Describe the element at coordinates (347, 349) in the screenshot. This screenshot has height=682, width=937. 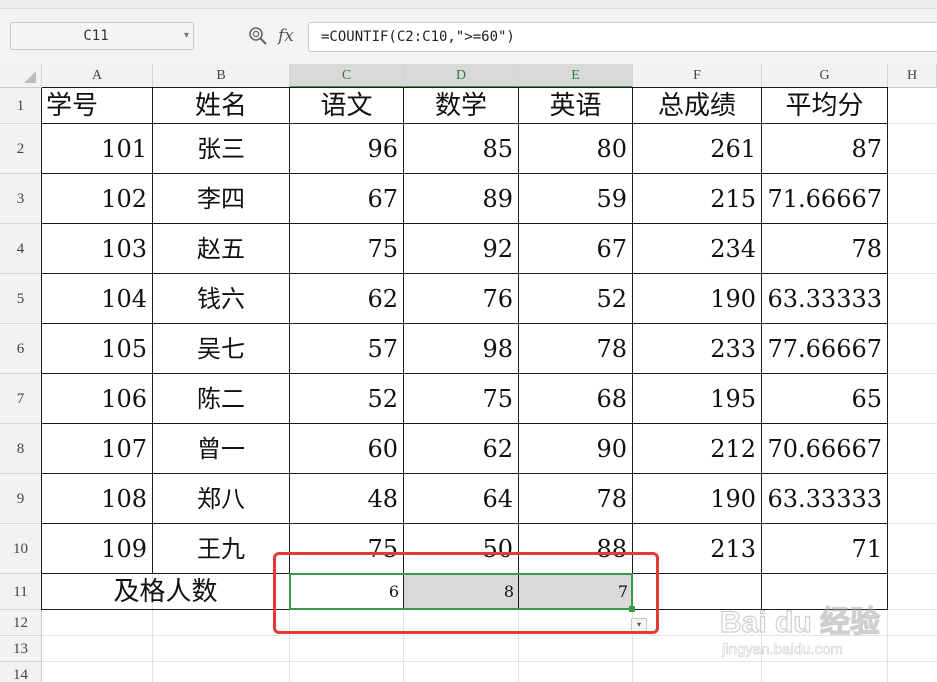
I see `data-cell: 57` at that location.